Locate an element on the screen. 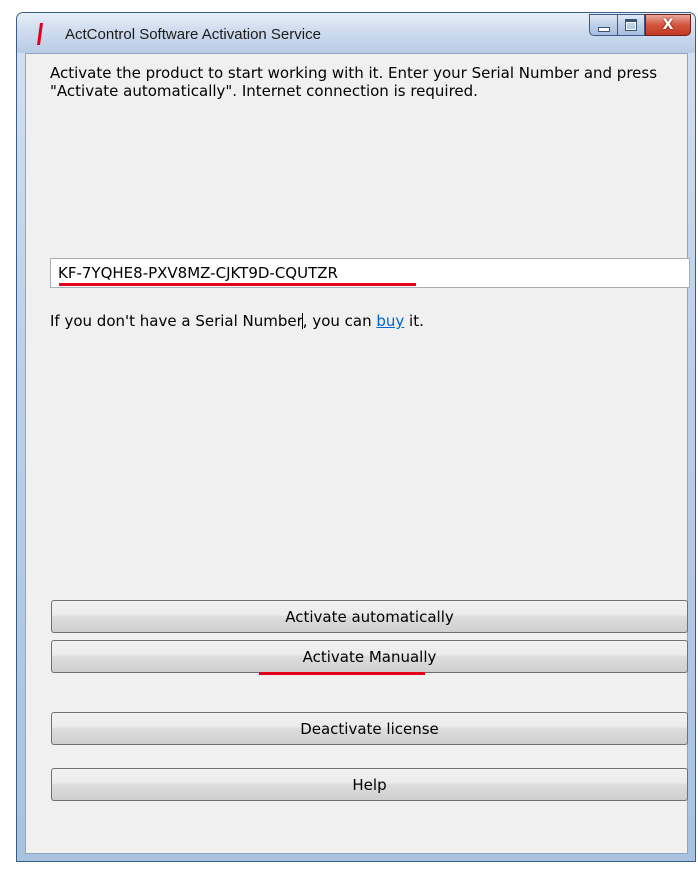 This screenshot has width=698, height=870. activate-manually-red-underline is located at coordinates (342, 673).